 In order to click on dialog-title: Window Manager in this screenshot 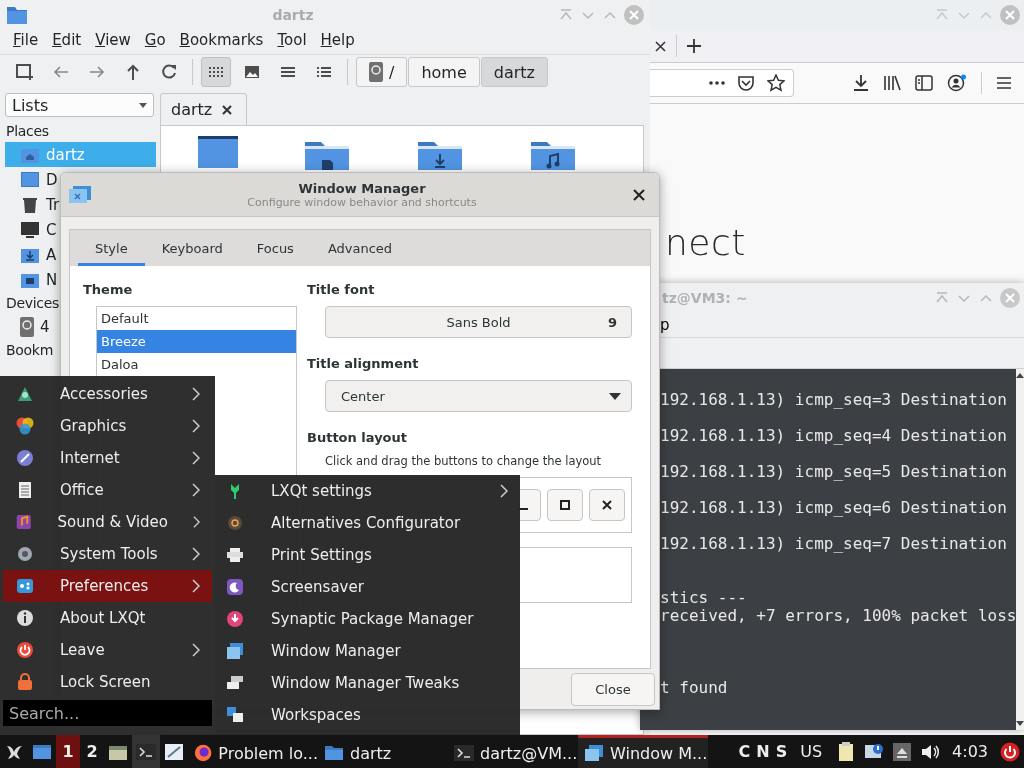, I will do `click(362, 188)`.